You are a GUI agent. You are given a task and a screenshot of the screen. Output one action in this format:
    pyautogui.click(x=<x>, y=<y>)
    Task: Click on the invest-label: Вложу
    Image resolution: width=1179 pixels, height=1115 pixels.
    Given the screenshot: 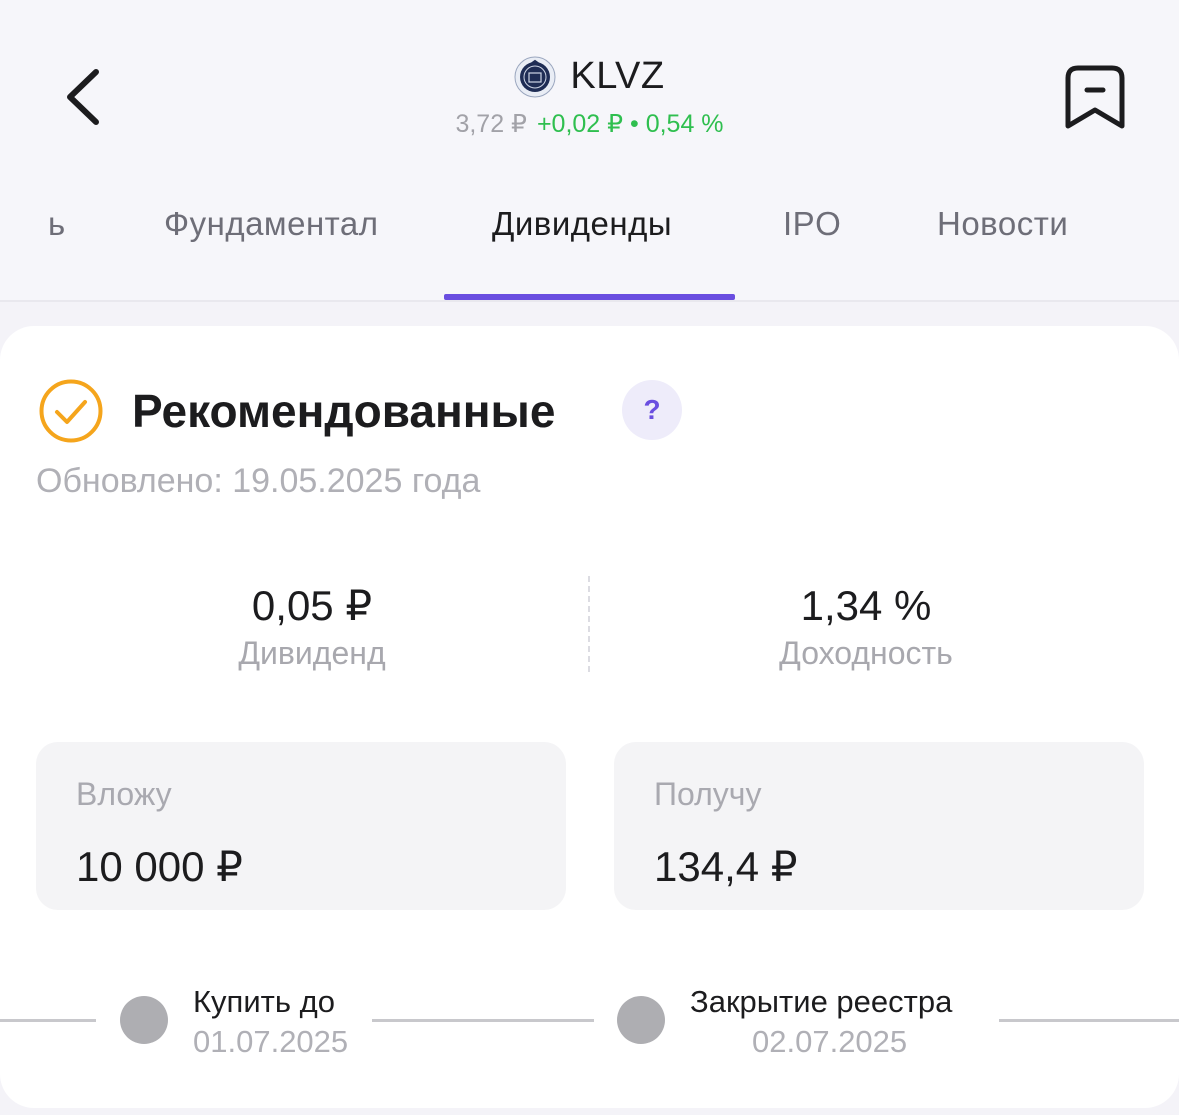 What is the action you would take?
    pyautogui.click(x=124, y=794)
    